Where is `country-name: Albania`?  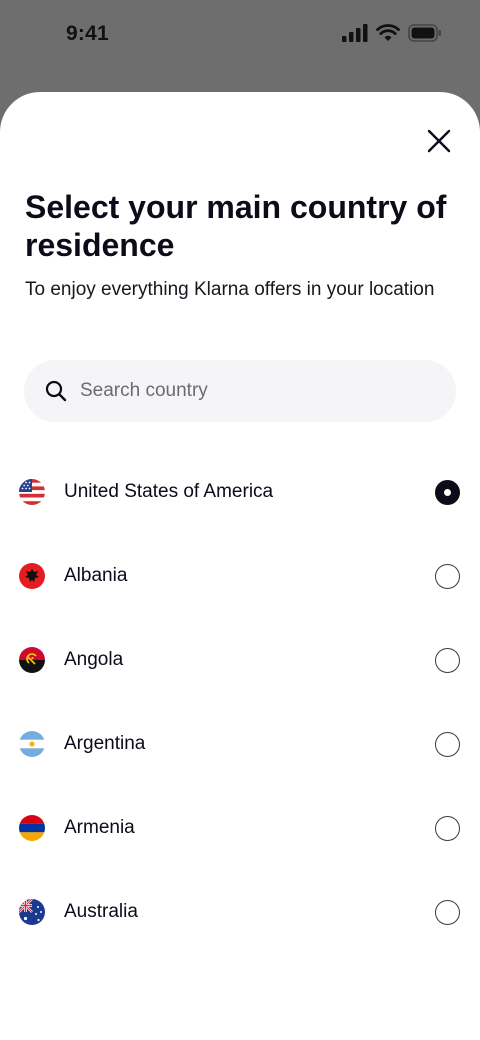
country-name: Albania is located at coordinates (96, 575).